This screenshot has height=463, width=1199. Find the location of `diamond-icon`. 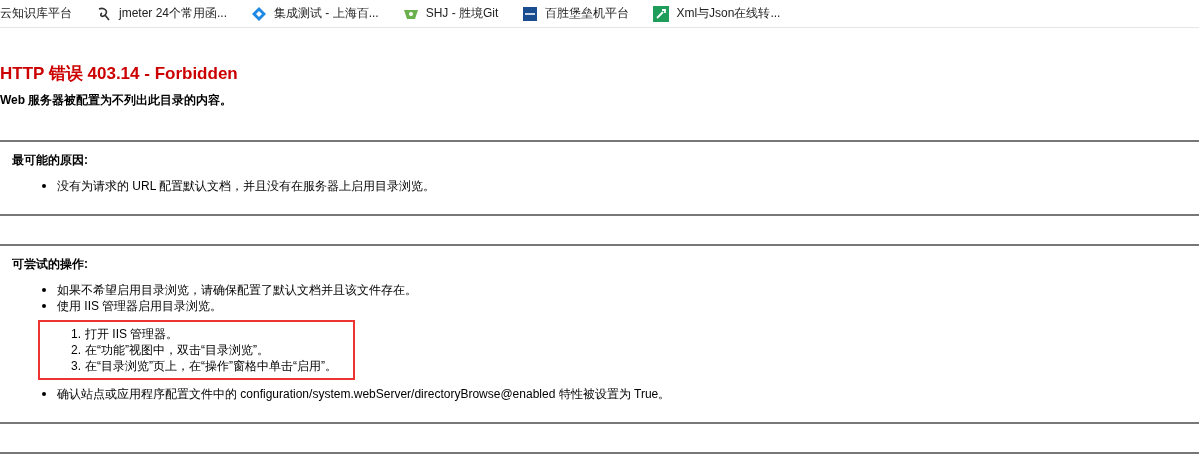

diamond-icon is located at coordinates (259, 13).